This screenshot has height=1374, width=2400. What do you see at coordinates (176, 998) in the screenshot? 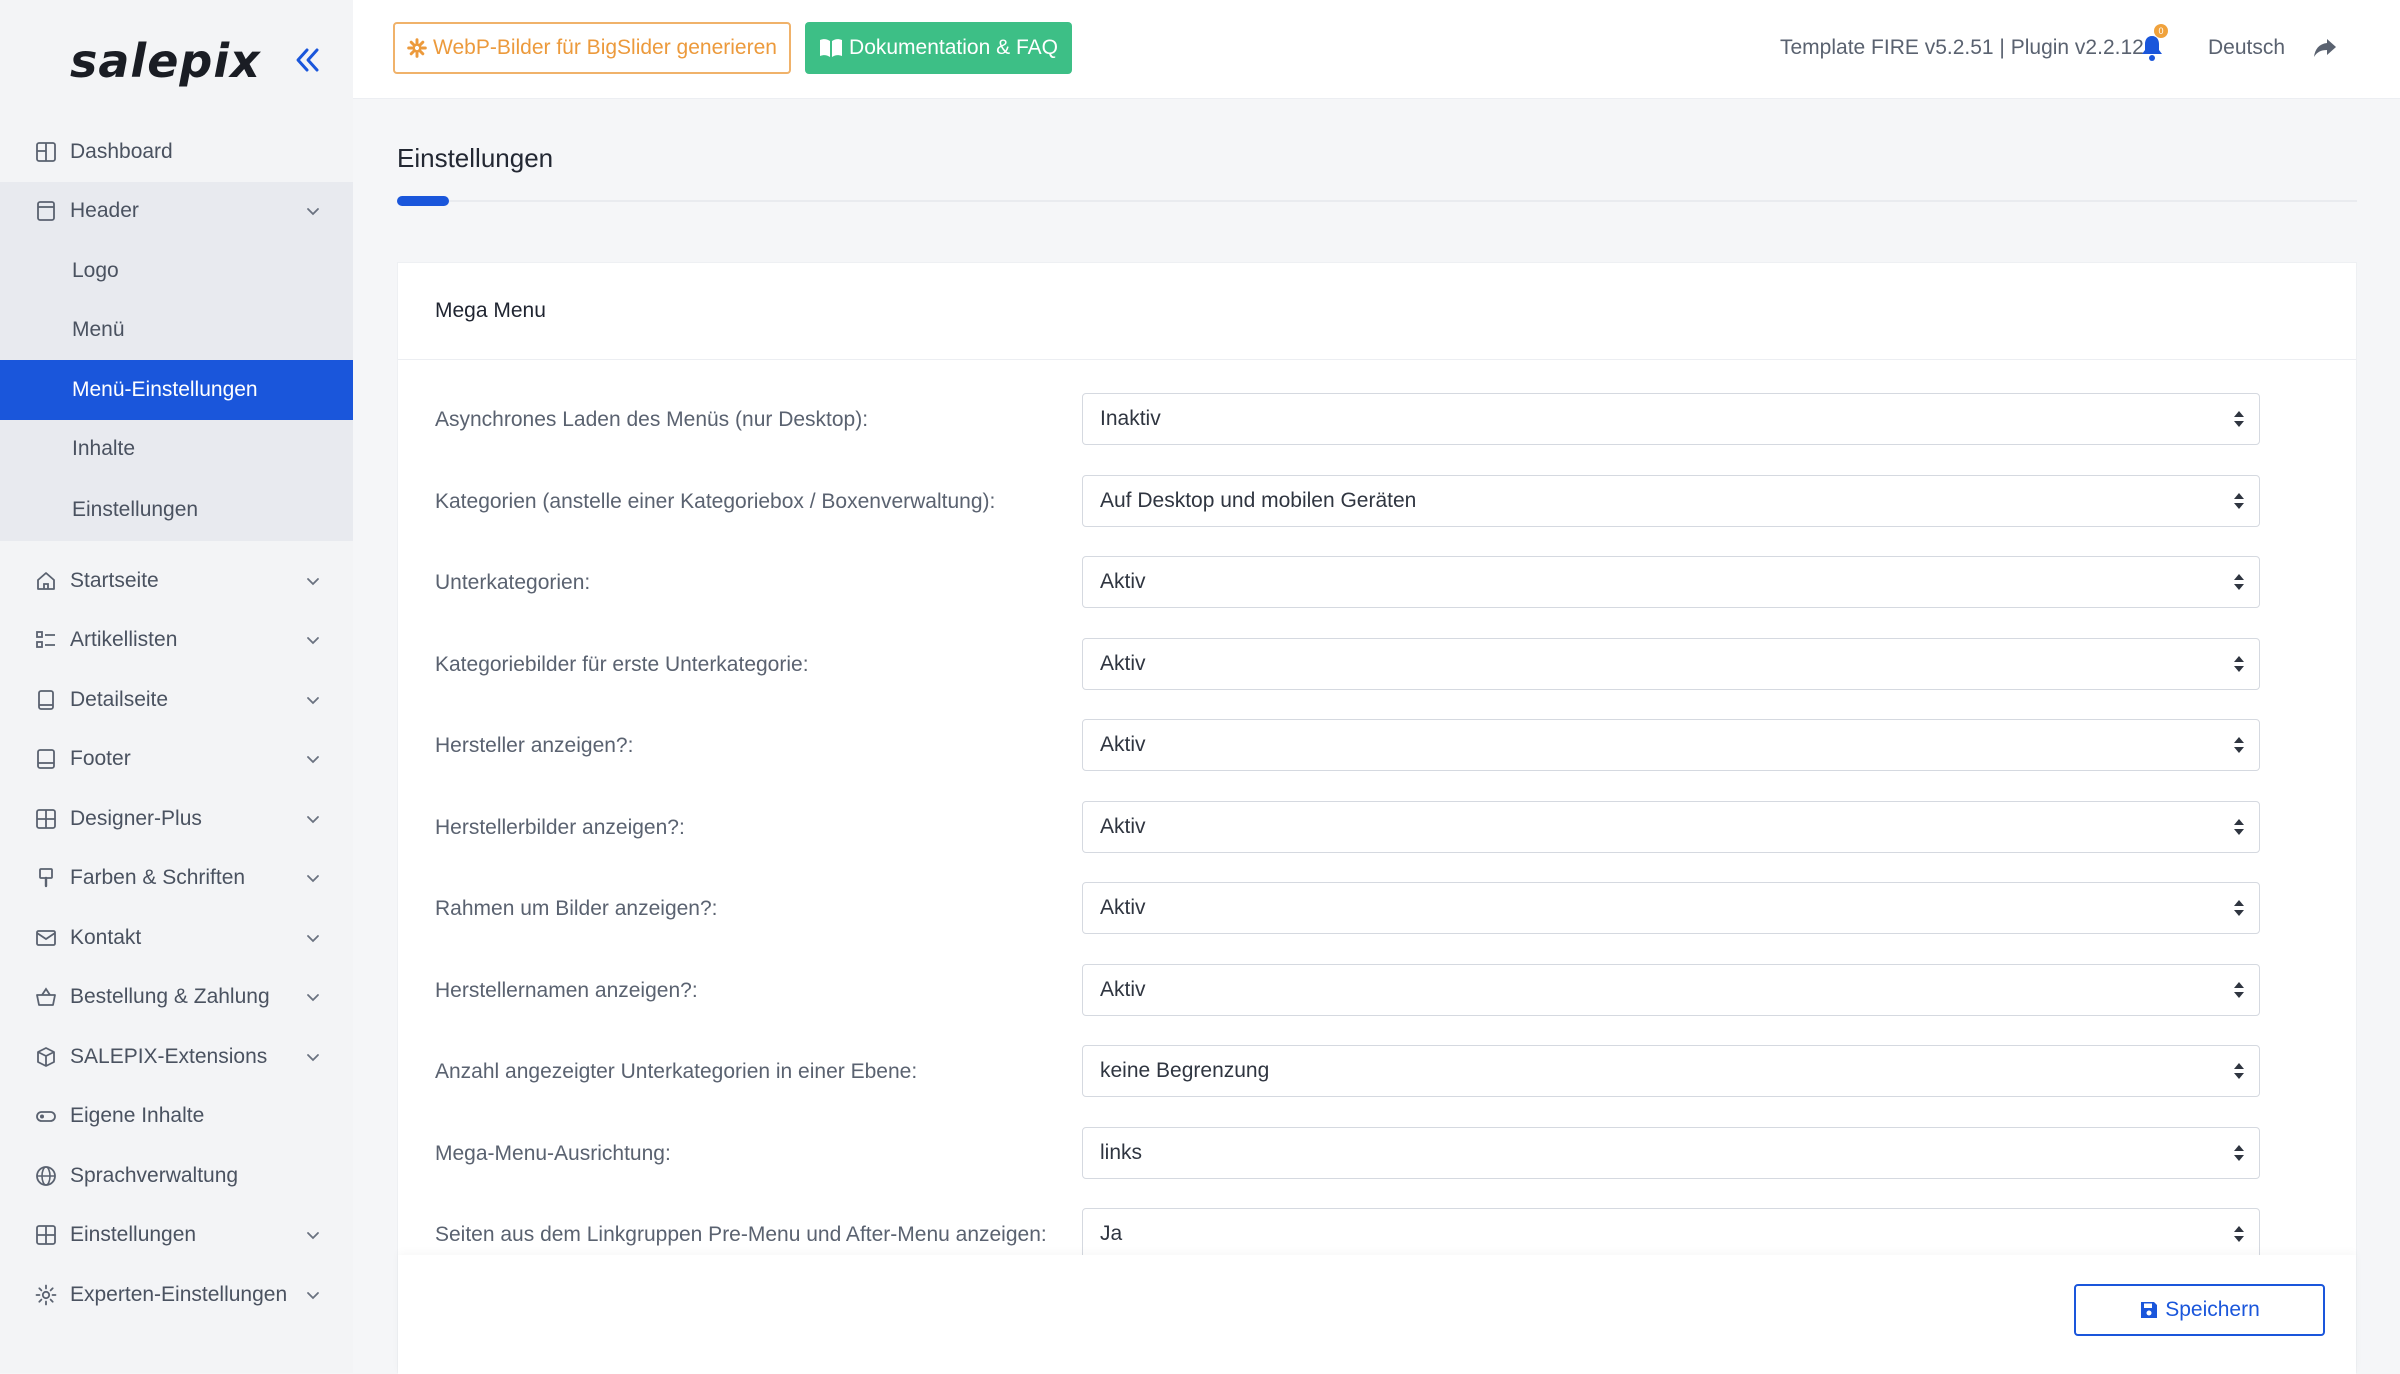
I see `sidebar-item-bestellung-zahlung: Bestellung & Zahlung` at bounding box center [176, 998].